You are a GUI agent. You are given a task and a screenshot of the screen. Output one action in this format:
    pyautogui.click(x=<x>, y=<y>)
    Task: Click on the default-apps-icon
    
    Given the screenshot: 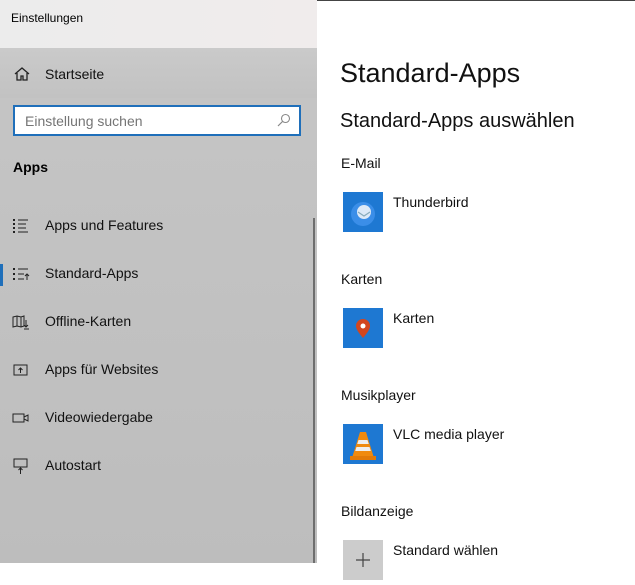 What is the action you would take?
    pyautogui.click(x=21, y=274)
    